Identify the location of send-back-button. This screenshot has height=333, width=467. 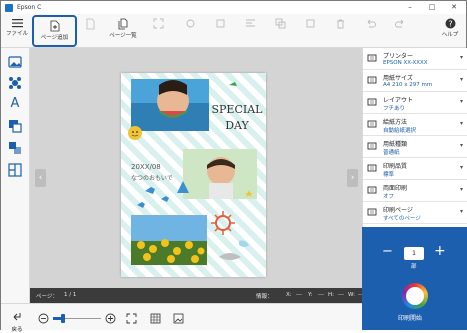
(310, 31).